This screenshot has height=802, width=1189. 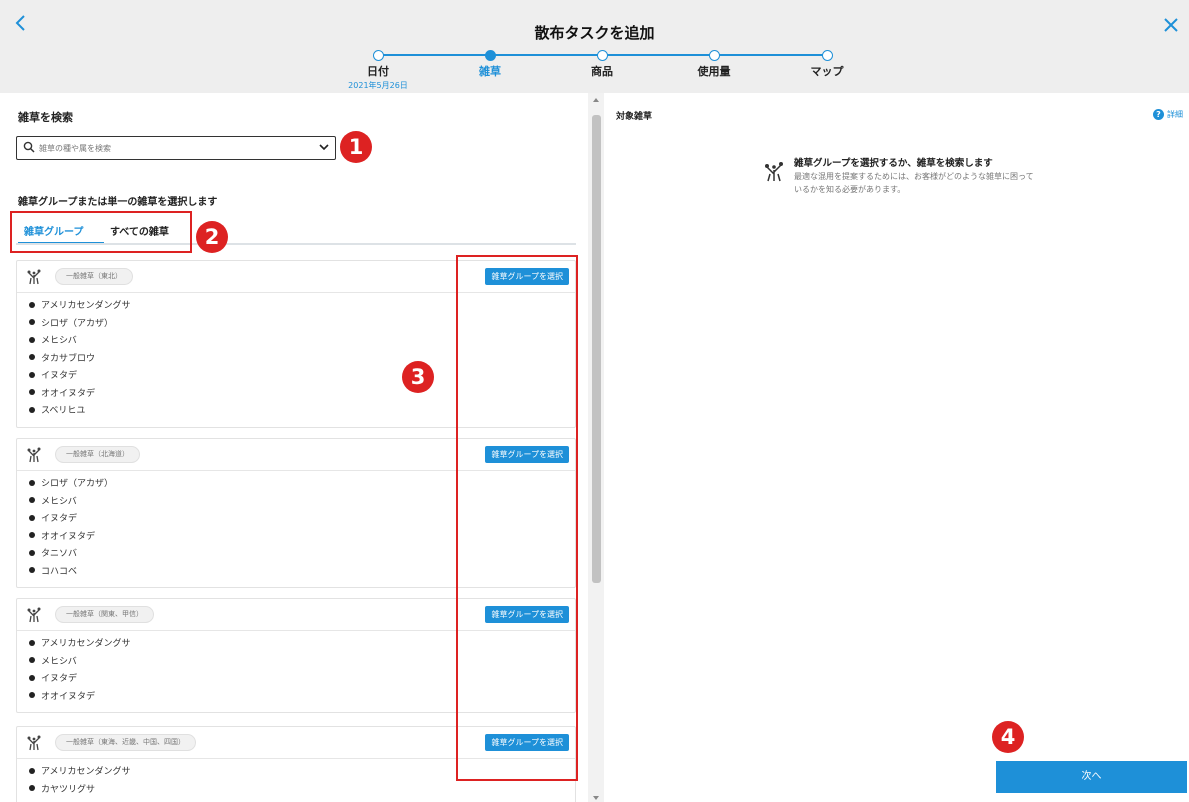 I want to click on annotation-badge-1: 1, so click(x=356, y=147).